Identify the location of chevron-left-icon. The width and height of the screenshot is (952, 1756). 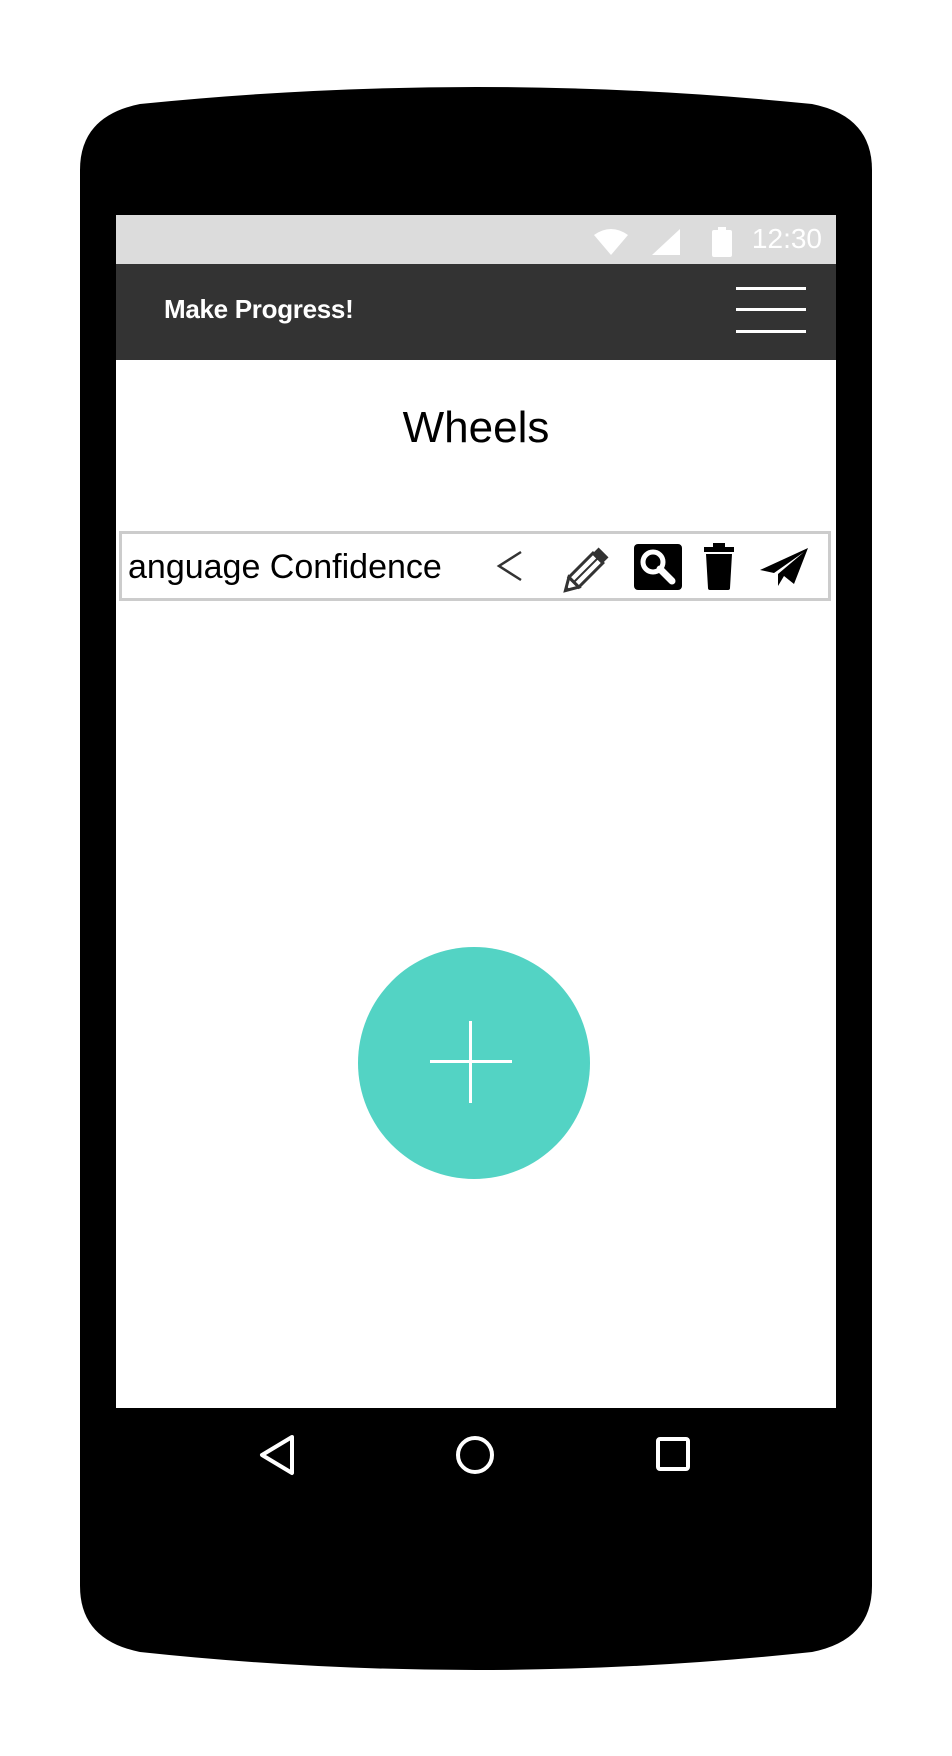
(510, 566).